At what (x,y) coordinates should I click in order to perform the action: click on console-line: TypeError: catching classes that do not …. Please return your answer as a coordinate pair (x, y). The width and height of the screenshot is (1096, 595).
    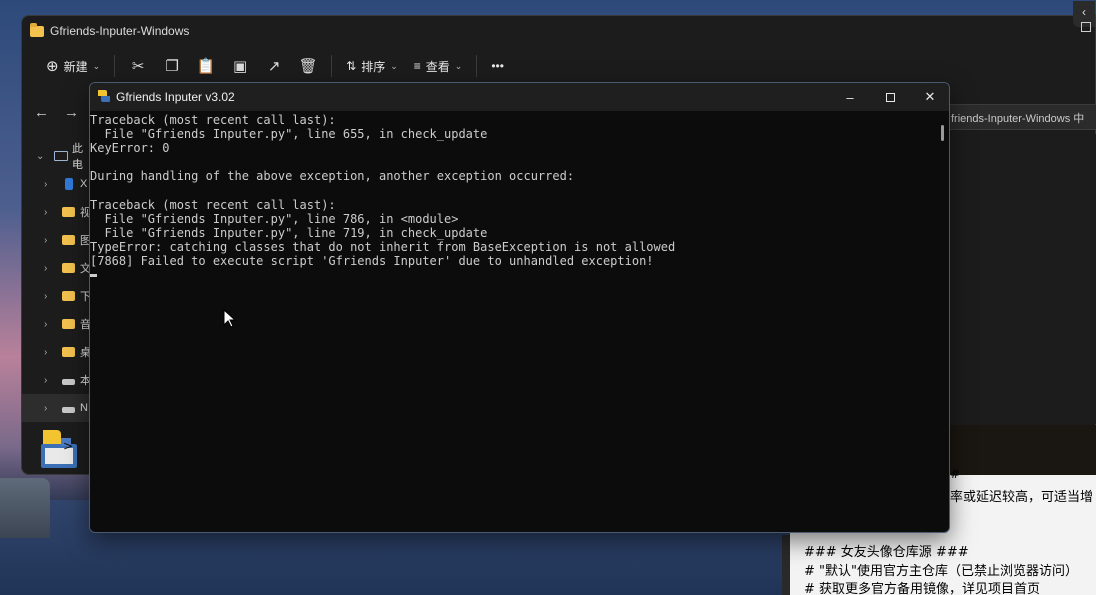
    Looking at the image, I should click on (383, 246).